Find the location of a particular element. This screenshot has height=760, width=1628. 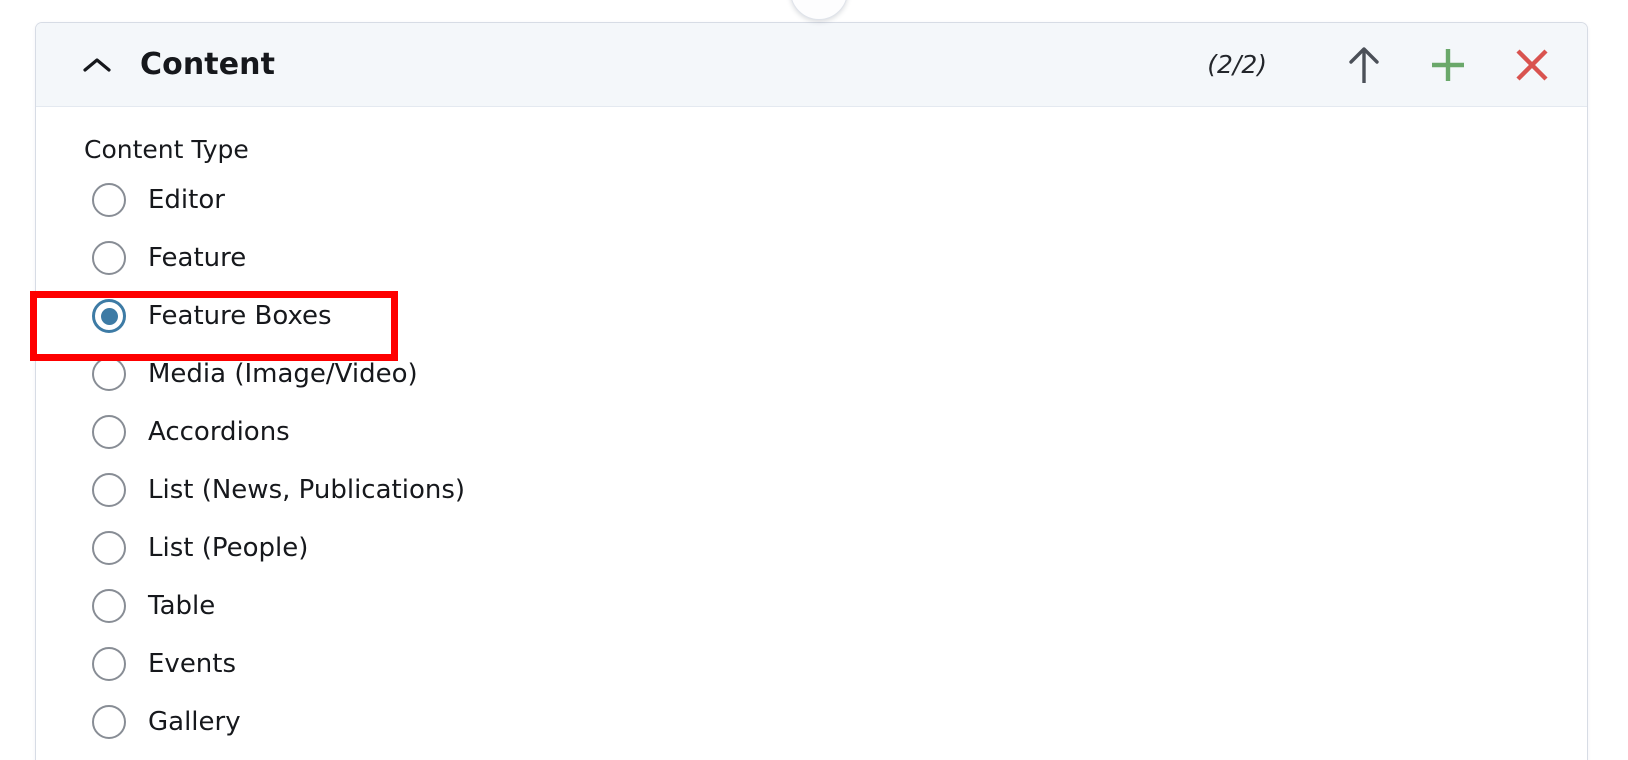

close-x-icon is located at coordinates (1532, 65).